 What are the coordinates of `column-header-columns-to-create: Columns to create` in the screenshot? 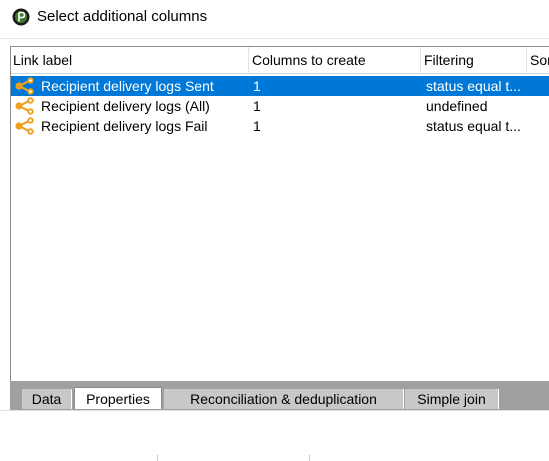 It's located at (335, 60).